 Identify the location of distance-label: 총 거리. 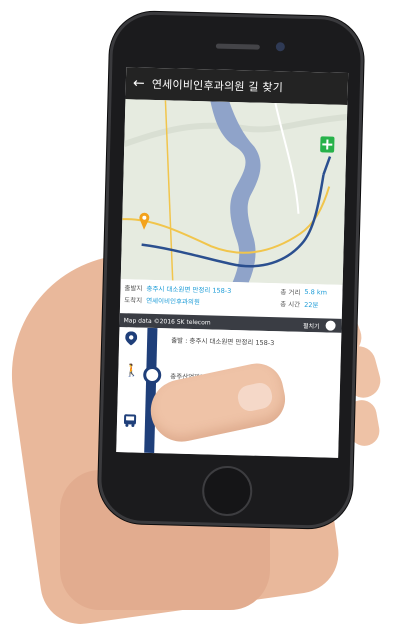
(290, 292).